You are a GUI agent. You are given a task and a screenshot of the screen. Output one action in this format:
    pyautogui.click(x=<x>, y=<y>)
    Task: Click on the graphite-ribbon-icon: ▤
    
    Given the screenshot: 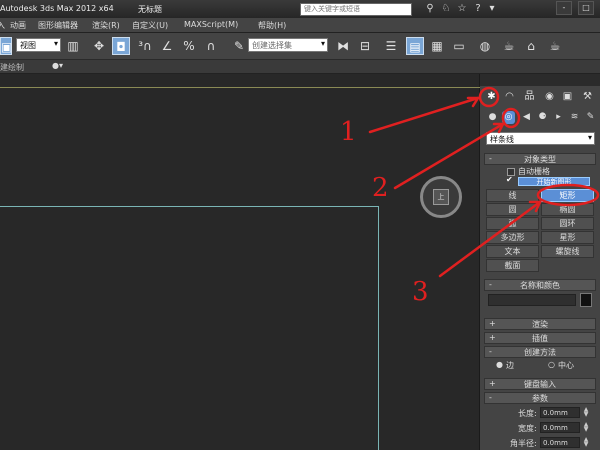 What is the action you would take?
    pyautogui.click(x=415, y=46)
    